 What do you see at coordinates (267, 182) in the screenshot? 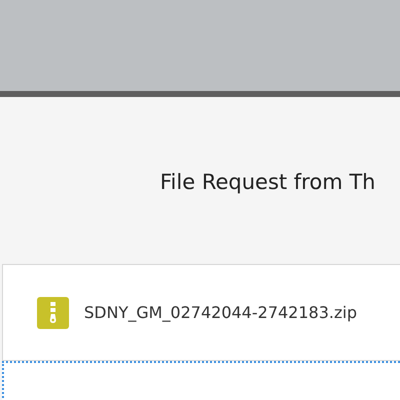
I see `page-title: File Request from Th` at bounding box center [267, 182].